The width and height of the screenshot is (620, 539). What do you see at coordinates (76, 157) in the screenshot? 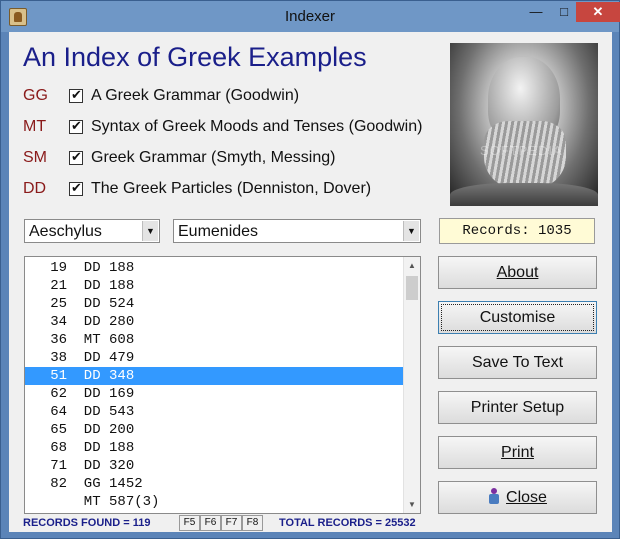
I see `source-checkbox-sm` at bounding box center [76, 157].